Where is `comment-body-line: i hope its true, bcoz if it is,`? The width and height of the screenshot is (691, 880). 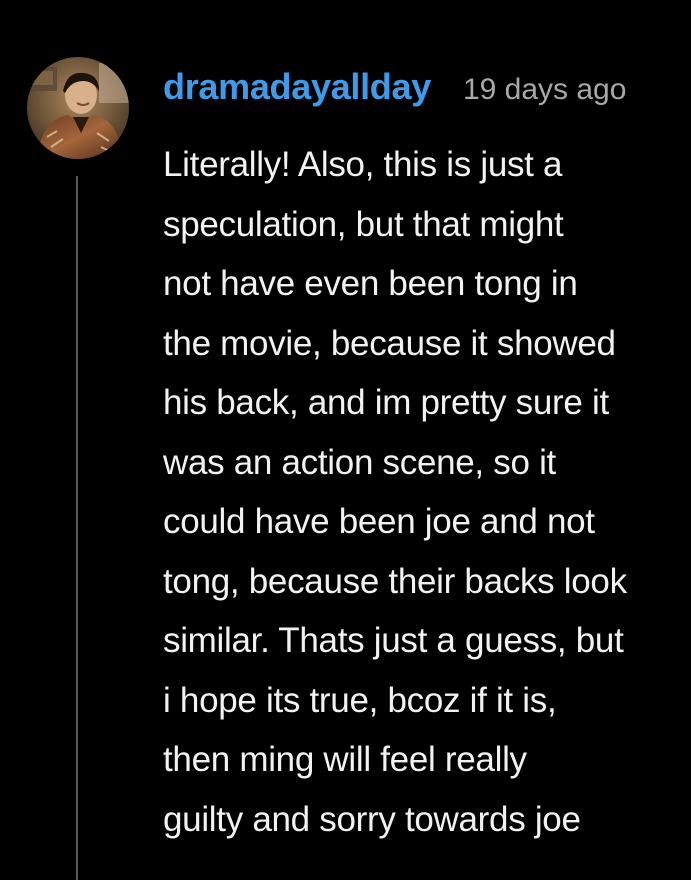 comment-body-line: i hope its true, bcoz if it is, is located at coordinates (360, 700).